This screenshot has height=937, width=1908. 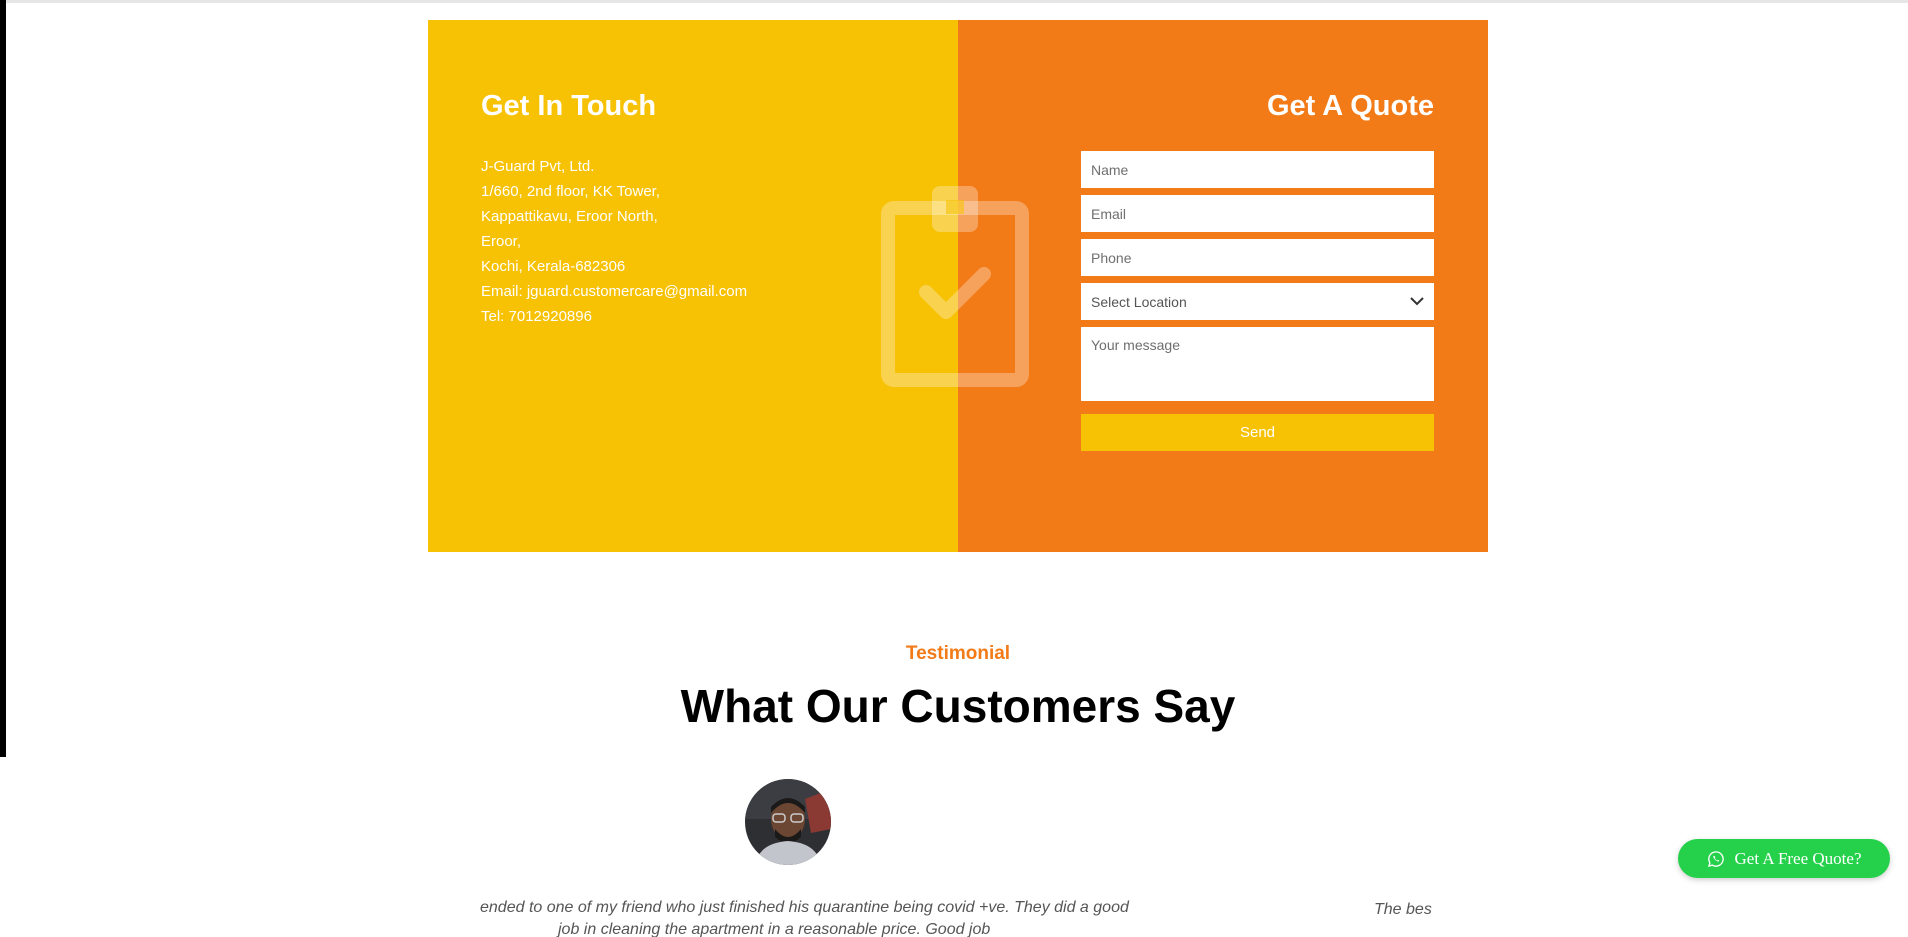 I want to click on whatsapp-quote-button: Get A Free Quote?, so click(x=1784, y=858).